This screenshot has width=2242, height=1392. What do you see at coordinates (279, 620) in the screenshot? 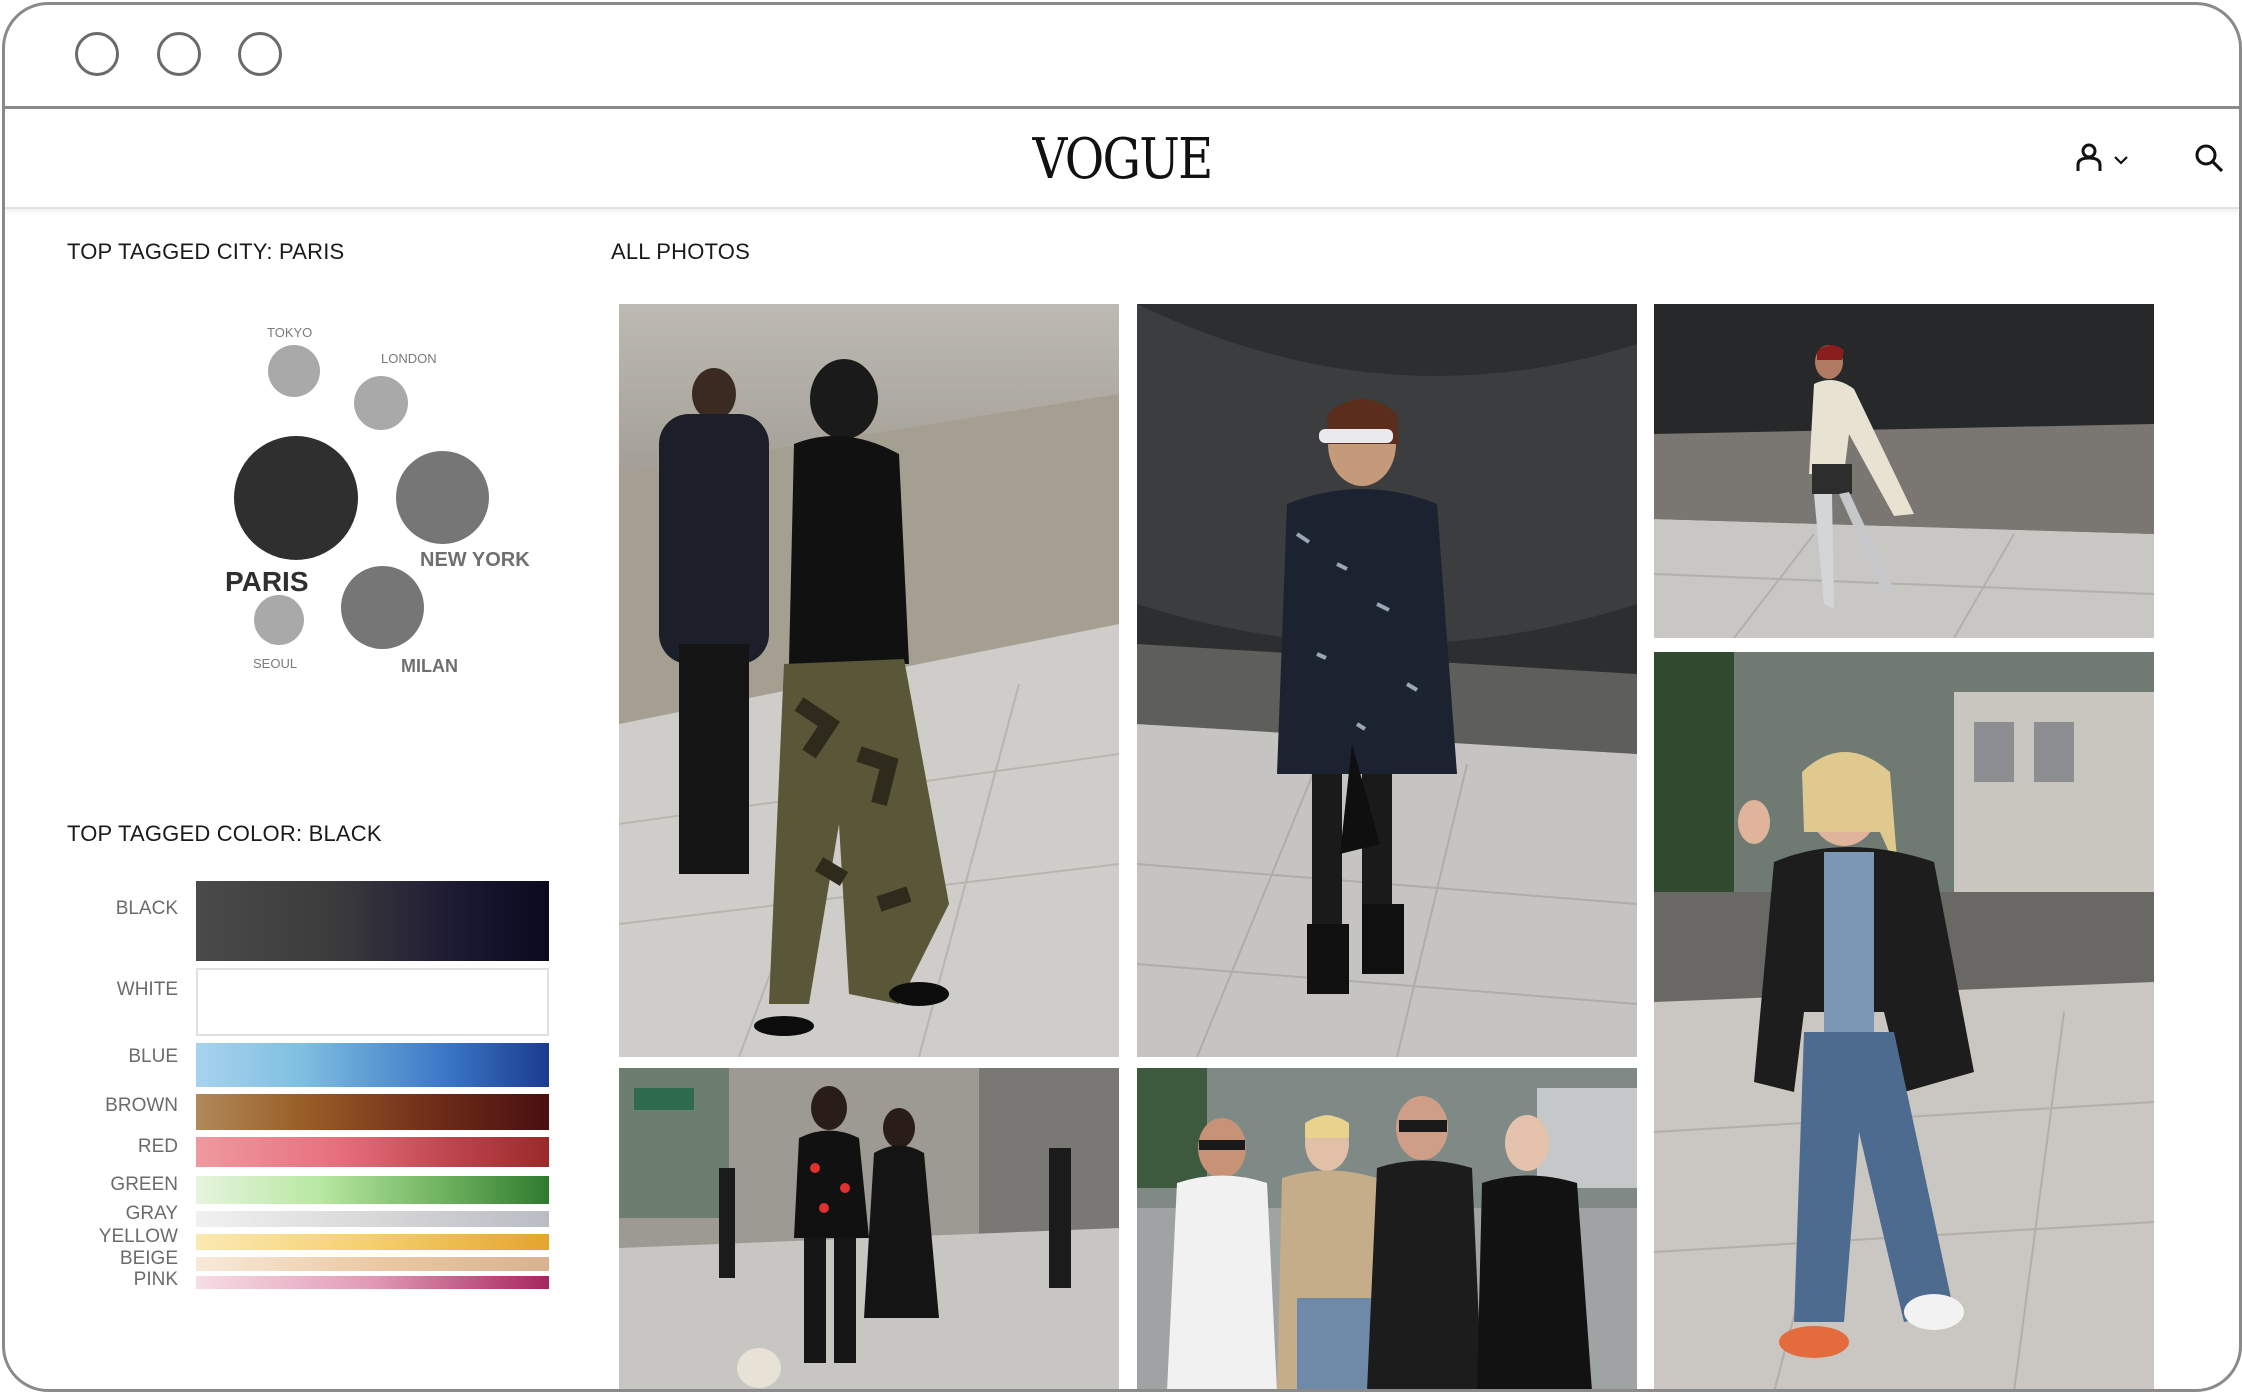
I see `city-bubble-seoul` at bounding box center [279, 620].